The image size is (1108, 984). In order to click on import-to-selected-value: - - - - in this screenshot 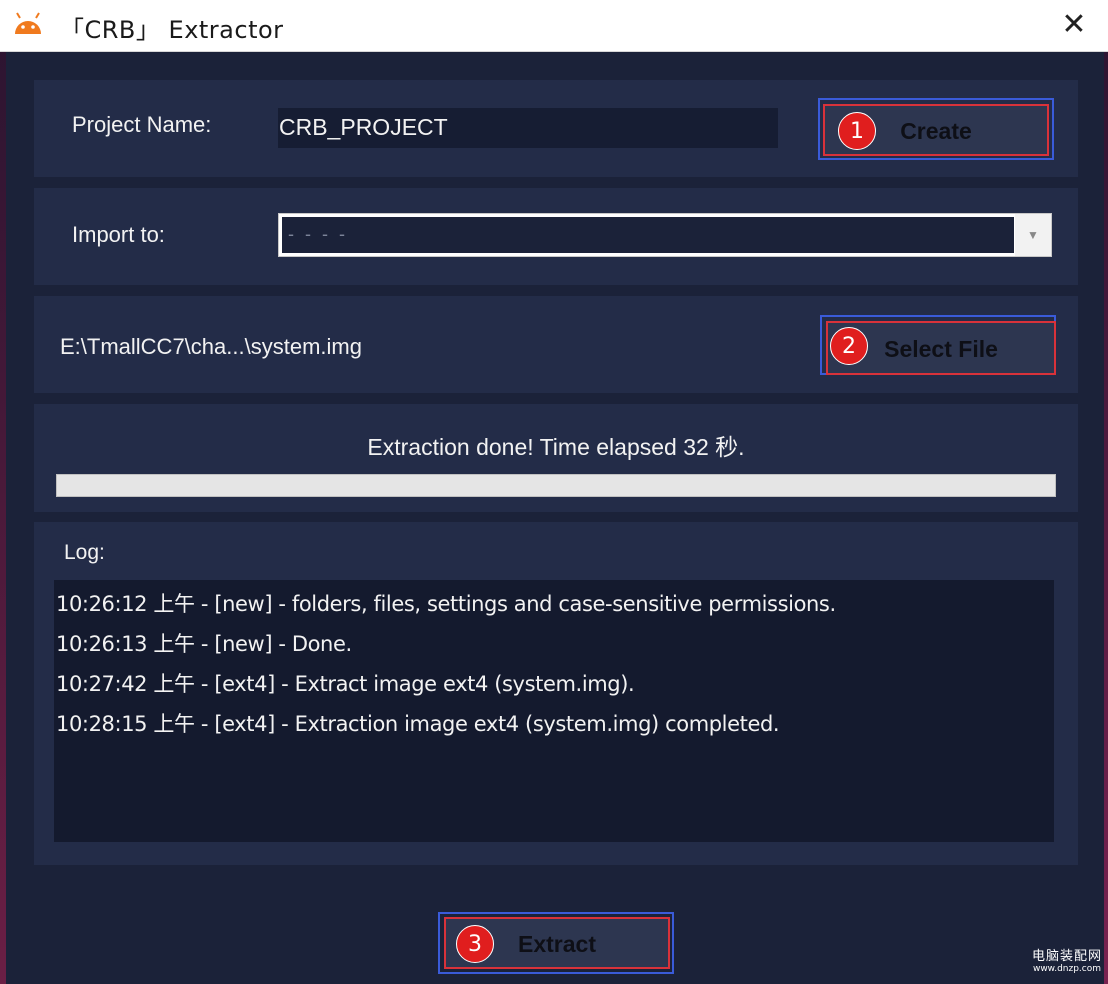, I will do `click(648, 235)`.